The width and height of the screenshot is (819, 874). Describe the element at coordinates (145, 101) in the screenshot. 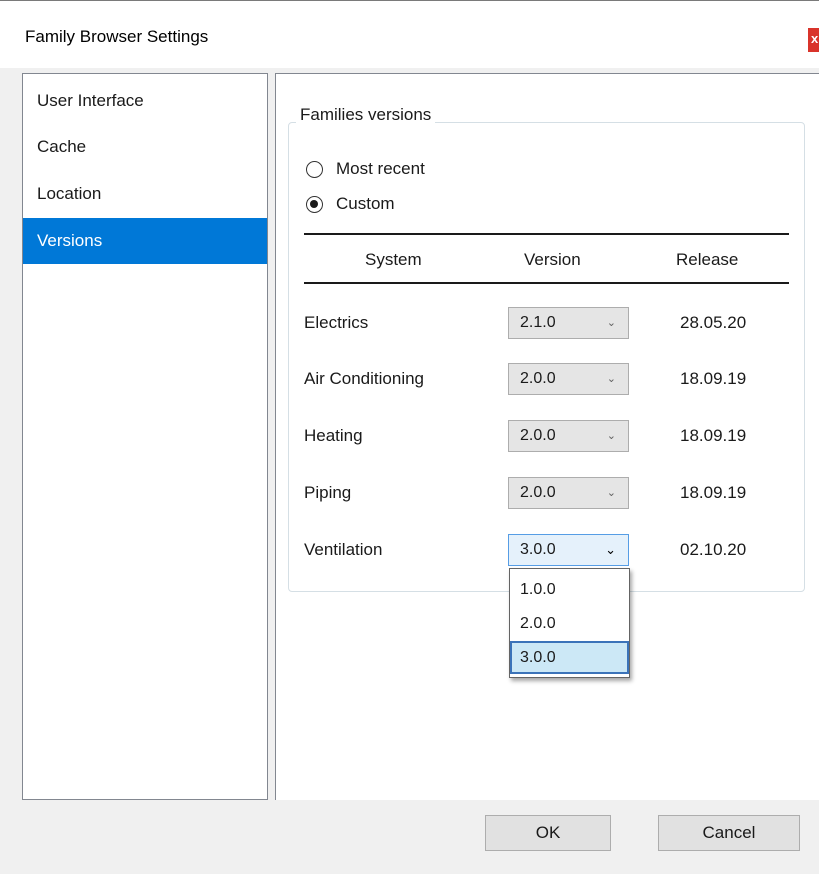

I see `sidebar-item-user-interface: User Interface` at that location.